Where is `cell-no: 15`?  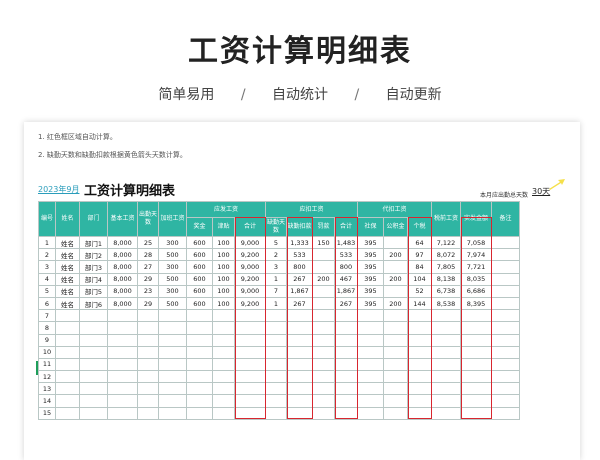 cell-no: 15 is located at coordinates (47, 413).